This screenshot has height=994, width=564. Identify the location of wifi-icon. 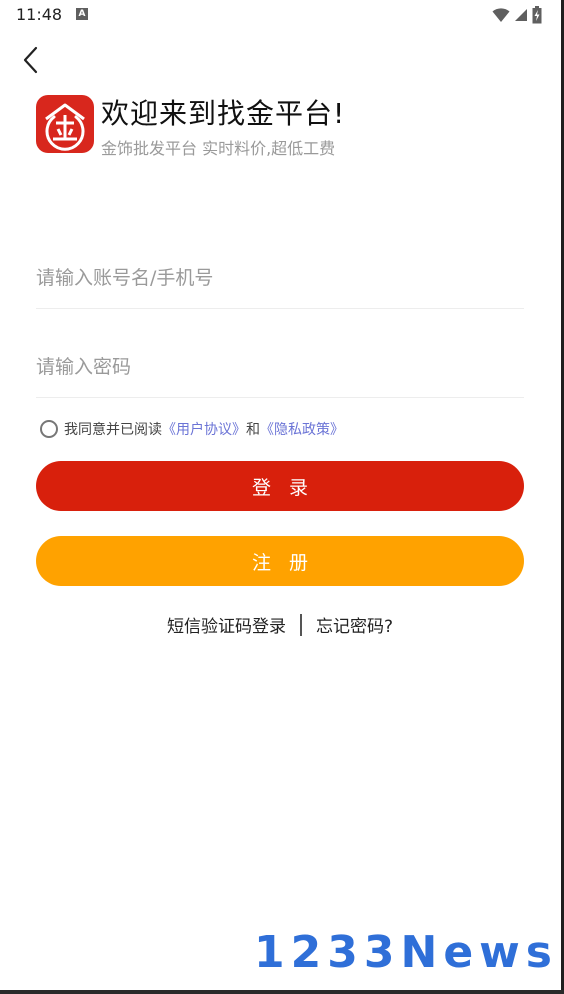
(501, 15).